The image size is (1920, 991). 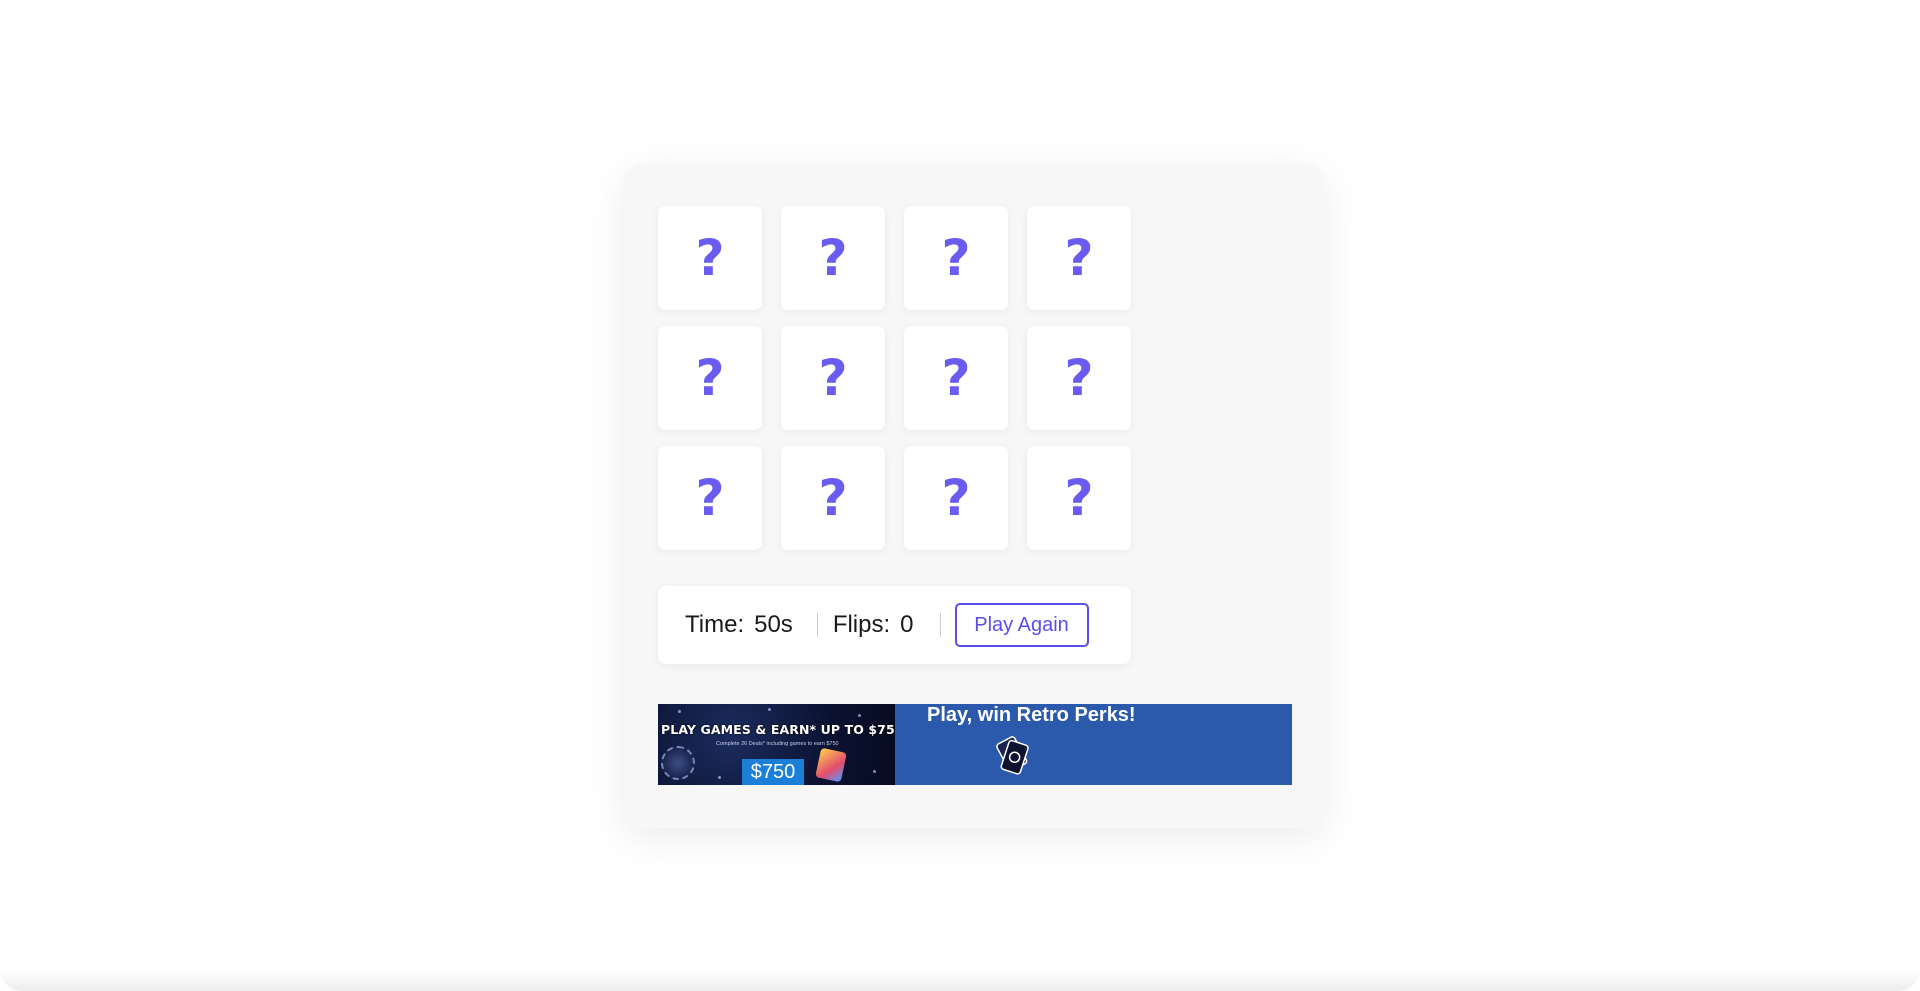 I want to click on gift-card-icon, so click(x=831, y=765).